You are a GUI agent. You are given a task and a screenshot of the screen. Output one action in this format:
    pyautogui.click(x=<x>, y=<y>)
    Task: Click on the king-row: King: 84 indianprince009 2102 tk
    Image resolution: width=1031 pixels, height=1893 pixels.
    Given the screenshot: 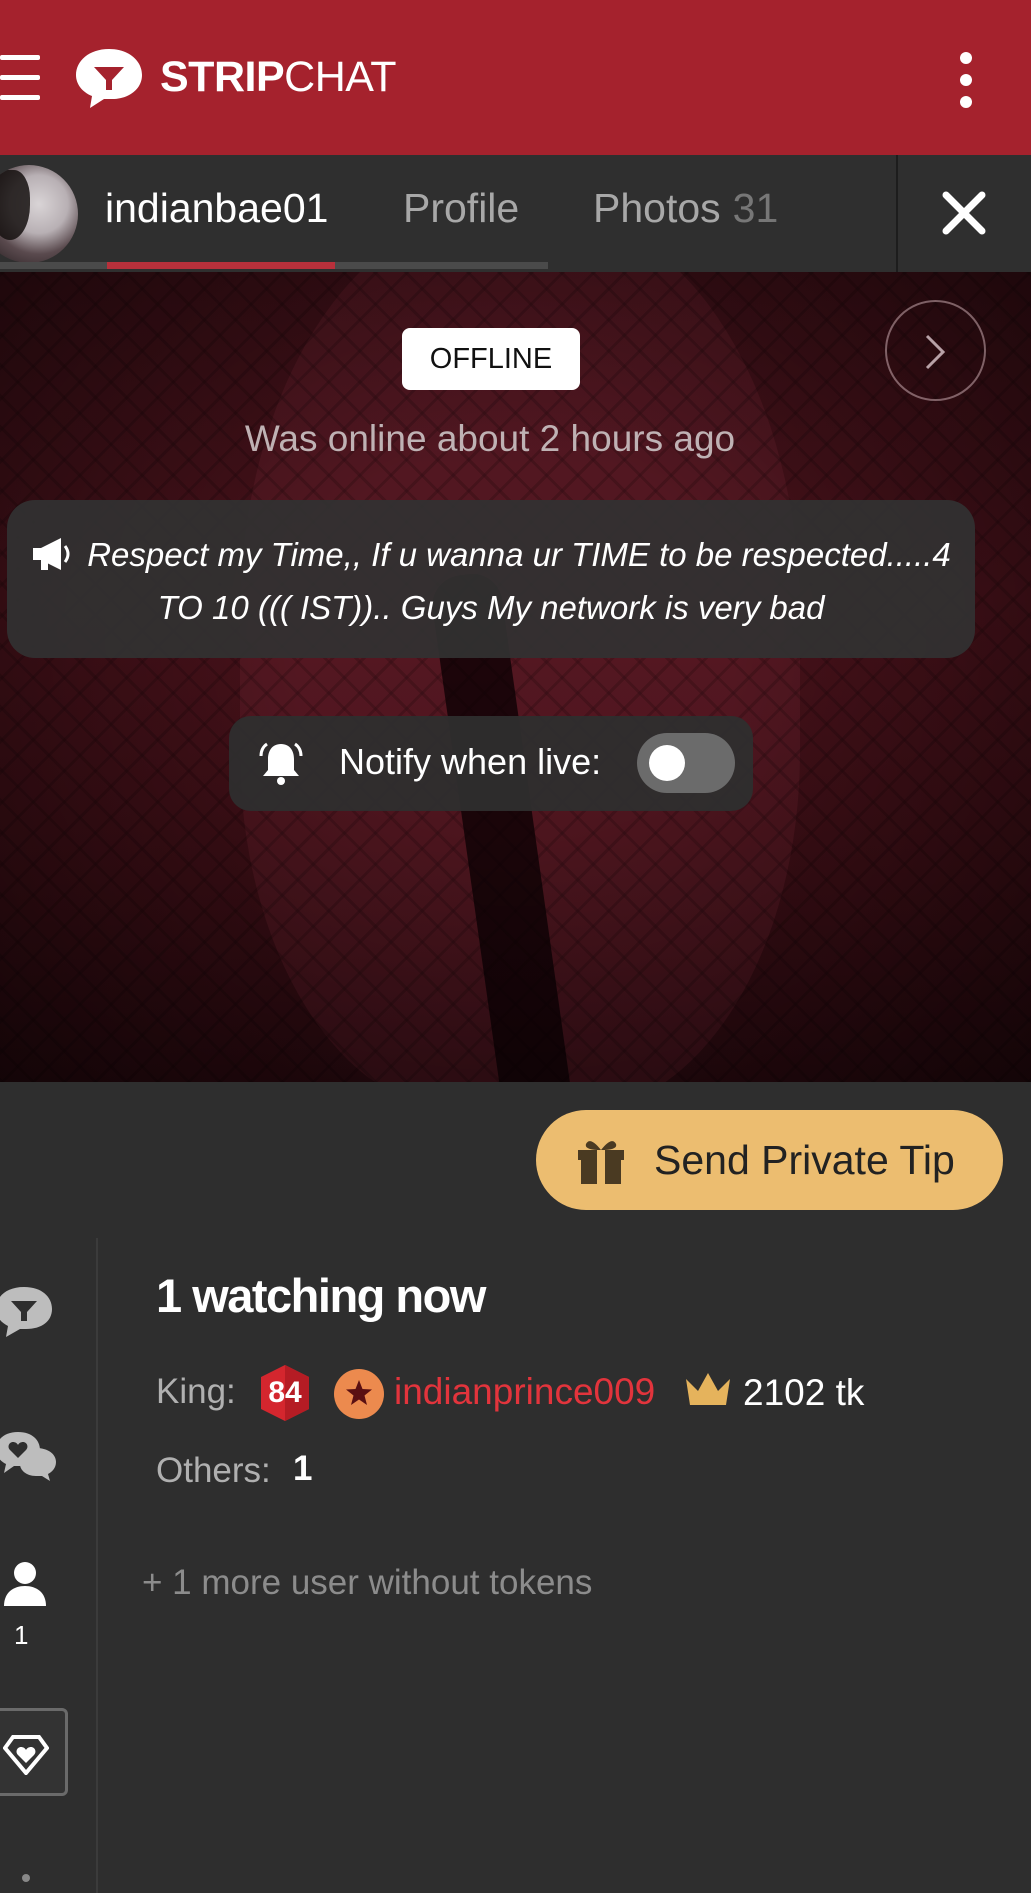 What is the action you would take?
    pyautogui.click(x=586, y=1393)
    